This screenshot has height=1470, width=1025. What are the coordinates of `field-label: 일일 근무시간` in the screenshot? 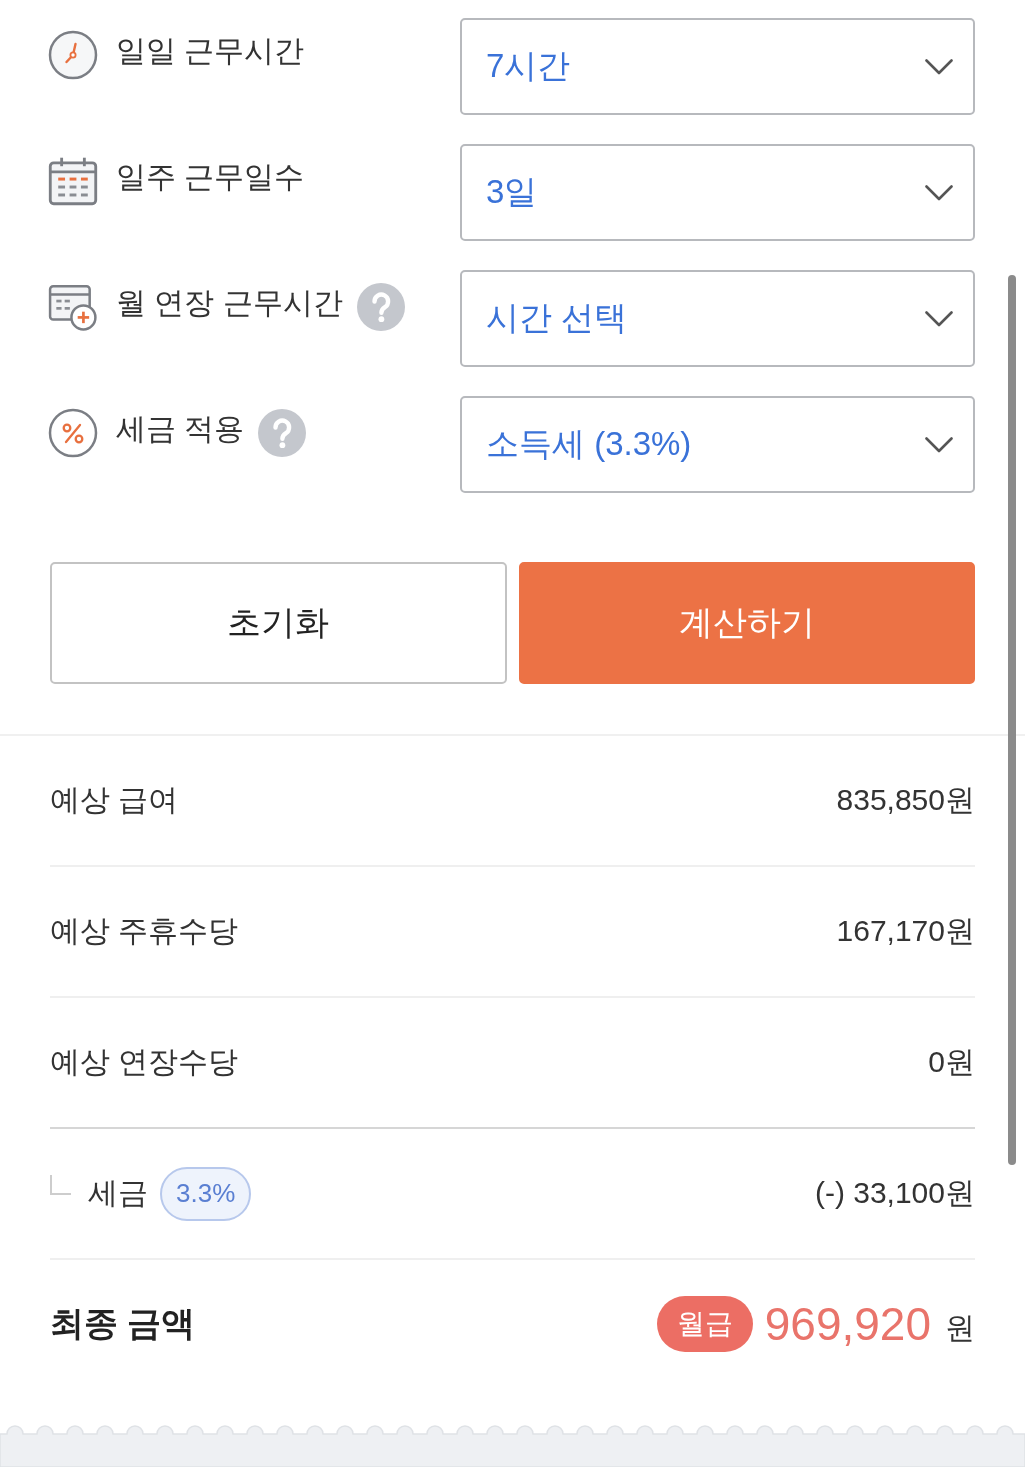 It's located at (210, 51).